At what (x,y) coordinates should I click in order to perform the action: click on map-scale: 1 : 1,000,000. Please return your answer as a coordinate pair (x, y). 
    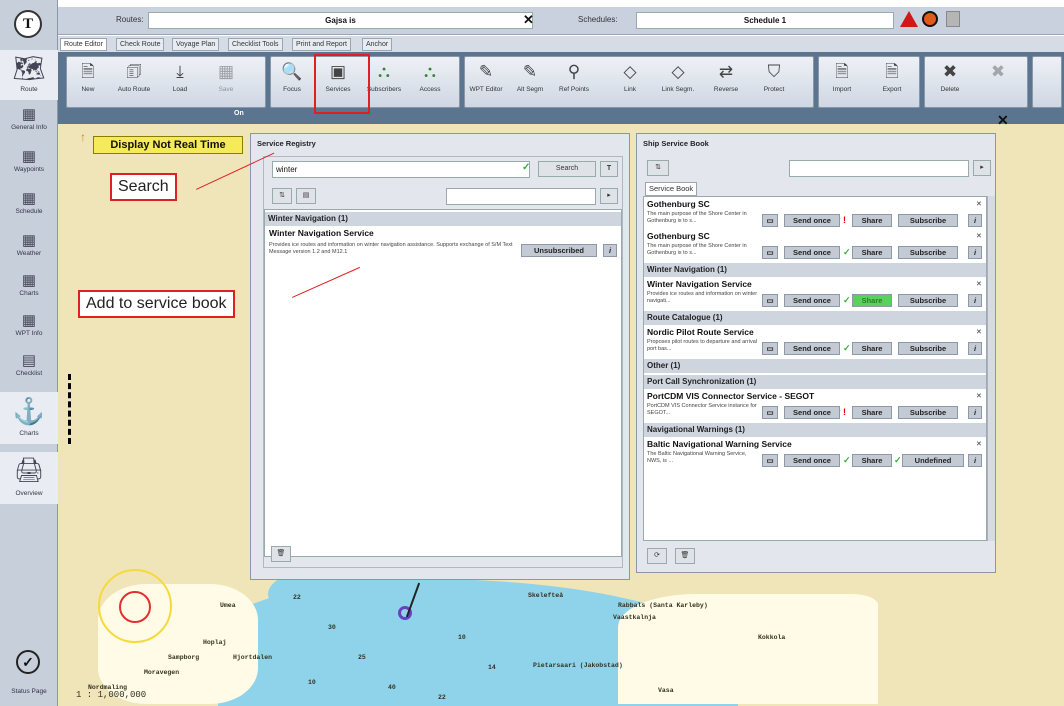
    Looking at the image, I should click on (111, 695).